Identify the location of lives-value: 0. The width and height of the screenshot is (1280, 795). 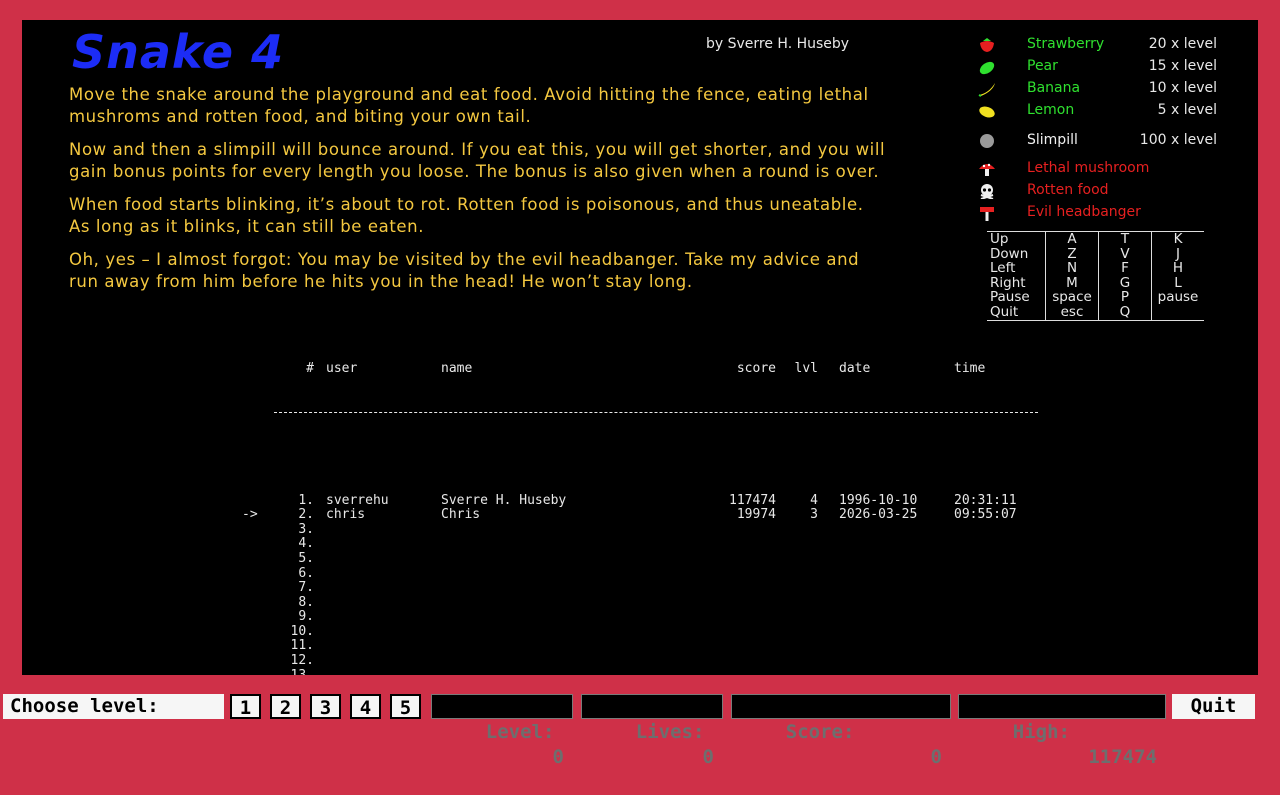
(708, 757).